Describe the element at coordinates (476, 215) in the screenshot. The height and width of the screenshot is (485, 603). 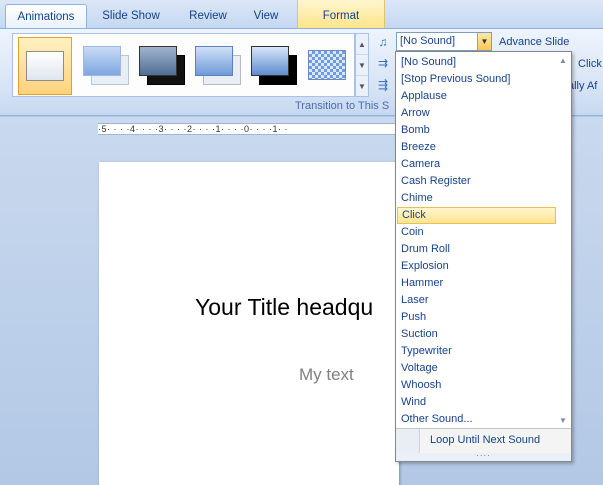
I see `sound-option: Click` at that location.